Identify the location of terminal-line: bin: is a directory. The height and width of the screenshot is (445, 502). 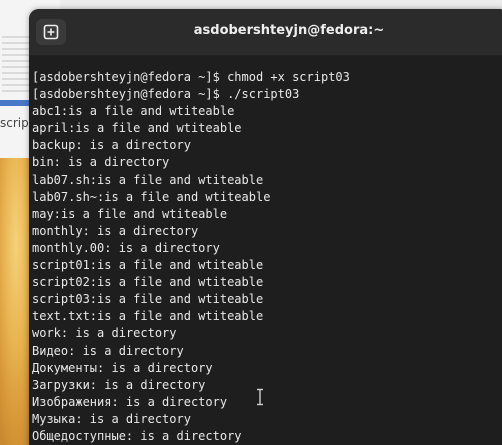
(101, 162).